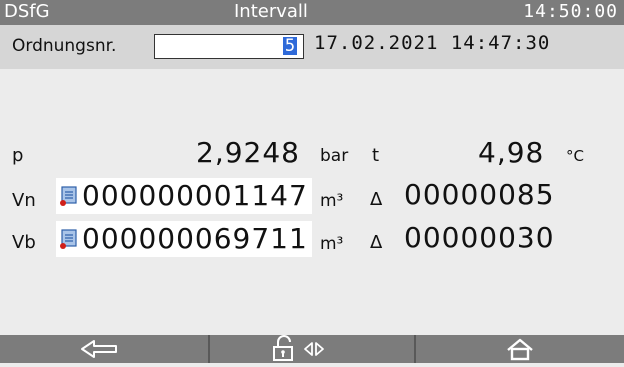 This screenshot has height=367, width=624. I want to click on order-number-input: 5, so click(229, 46).